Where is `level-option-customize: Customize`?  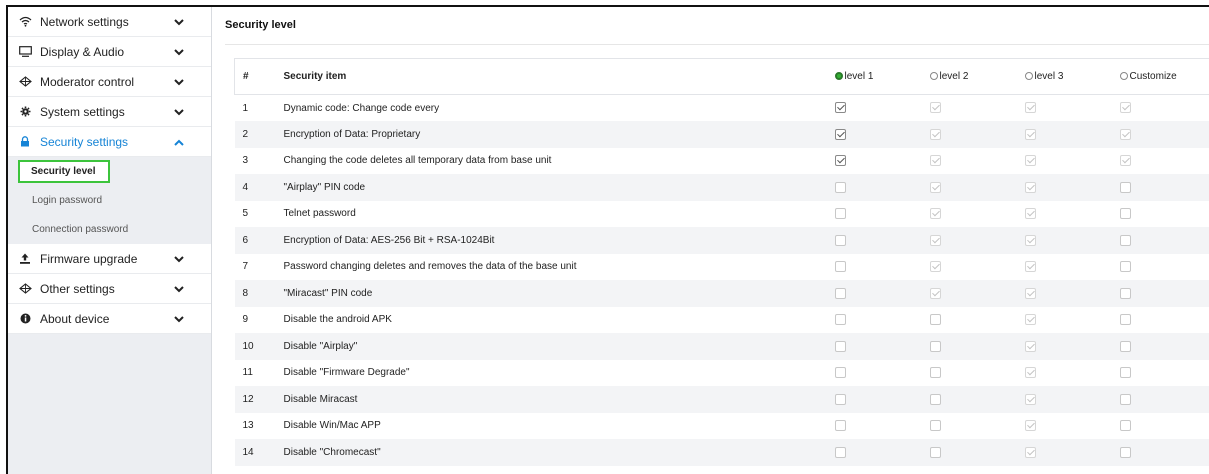
level-option-customize: Customize is located at coordinates (1164, 77).